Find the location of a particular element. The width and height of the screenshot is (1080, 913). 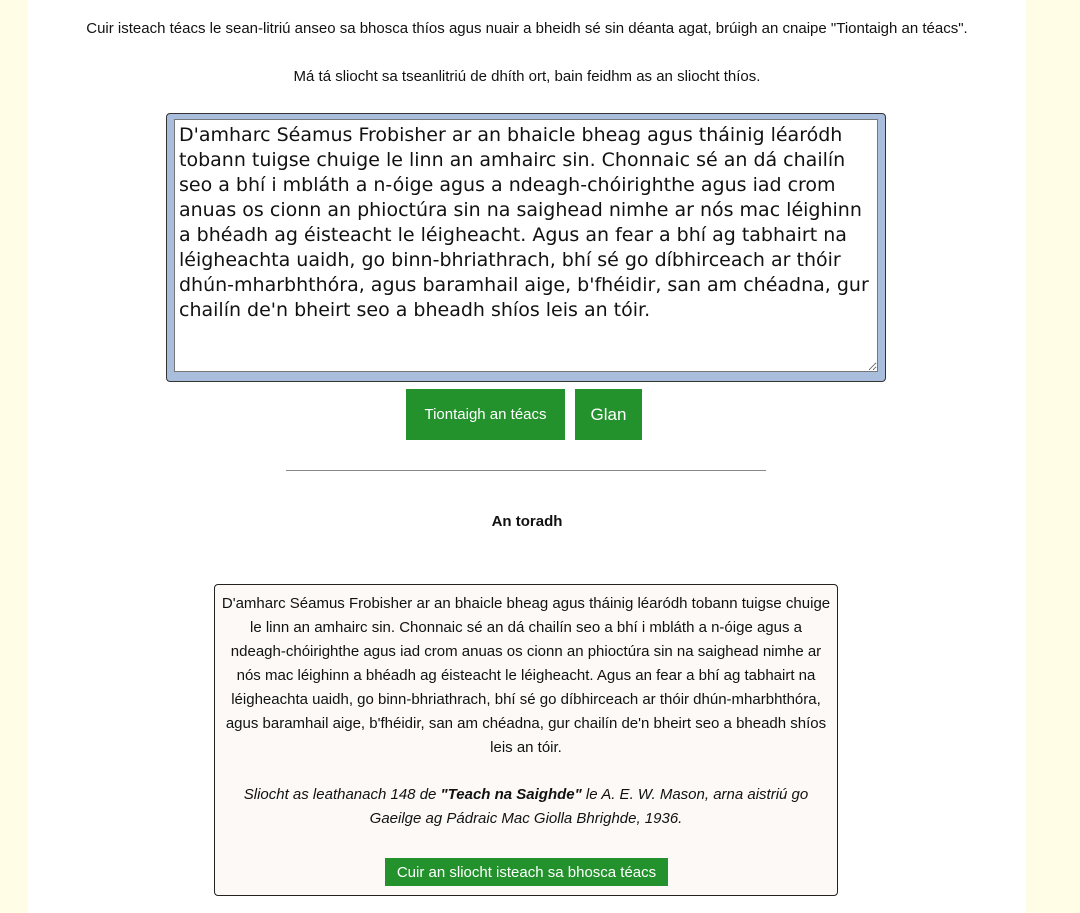

convert-text-button: Tiontaigh an téacs is located at coordinates (485, 414).